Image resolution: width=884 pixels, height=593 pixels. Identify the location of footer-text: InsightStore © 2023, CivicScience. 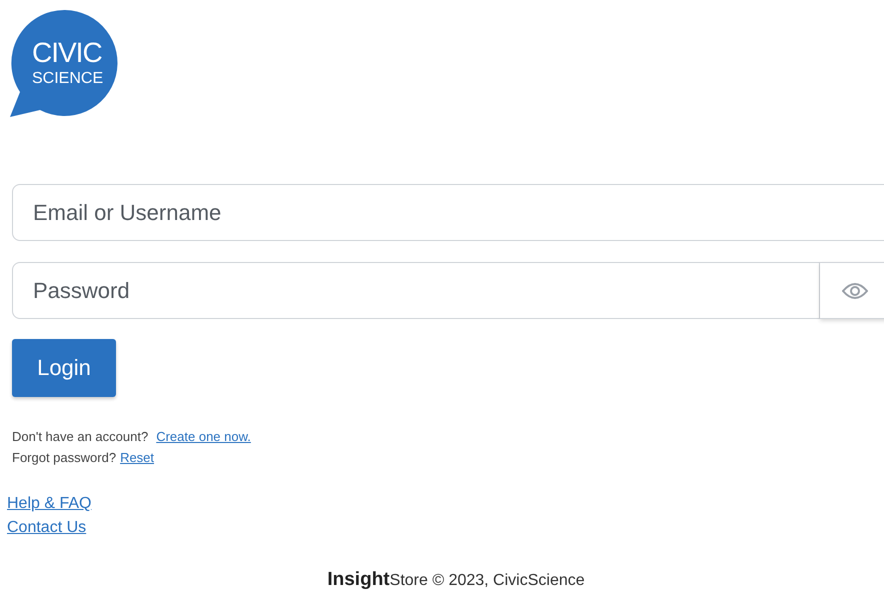
(456, 580).